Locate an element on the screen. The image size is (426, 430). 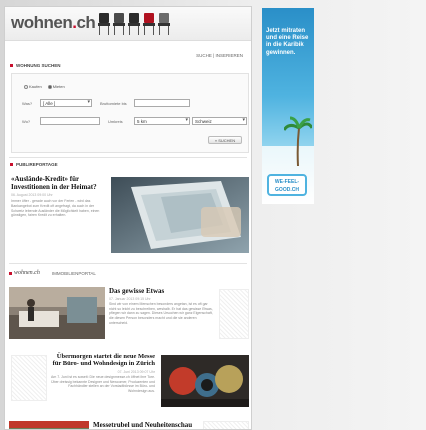
article-3-photo is located at coordinates (49, 425).